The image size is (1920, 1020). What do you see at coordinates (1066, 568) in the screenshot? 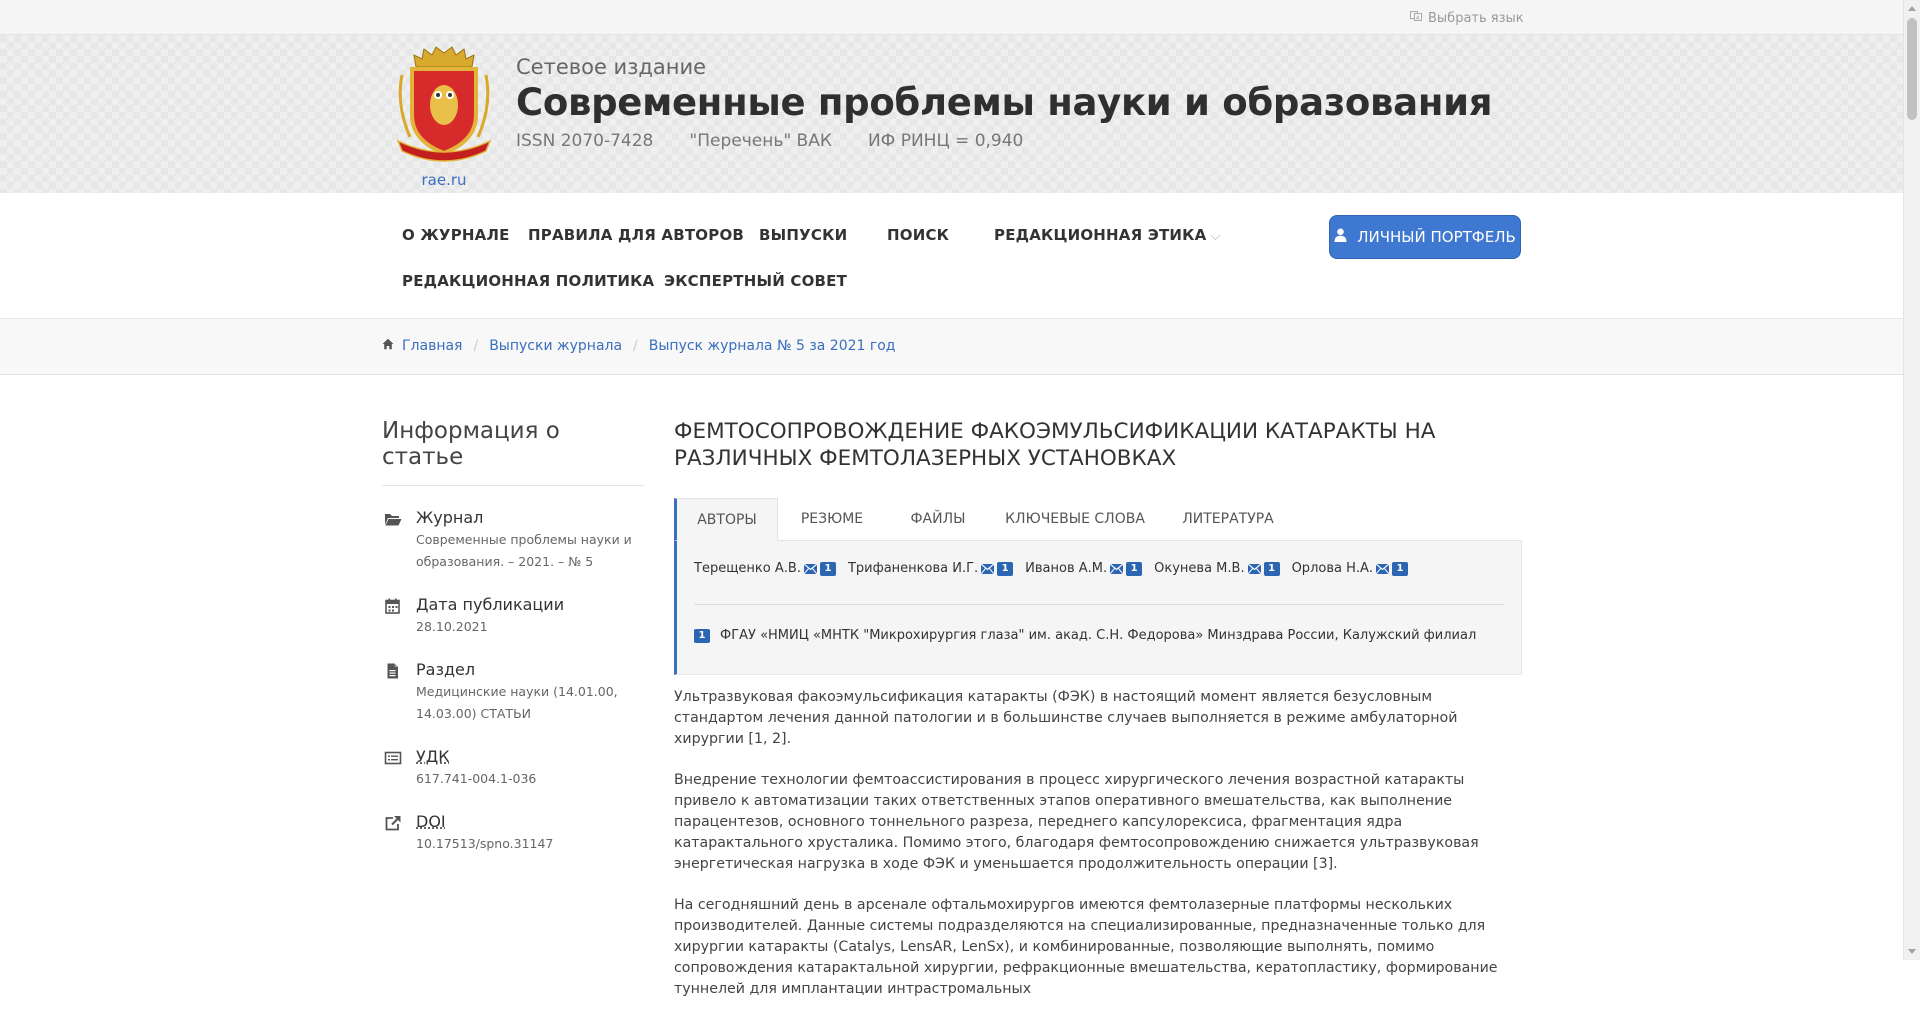
I see `author-name: Иванов А.М.` at bounding box center [1066, 568].